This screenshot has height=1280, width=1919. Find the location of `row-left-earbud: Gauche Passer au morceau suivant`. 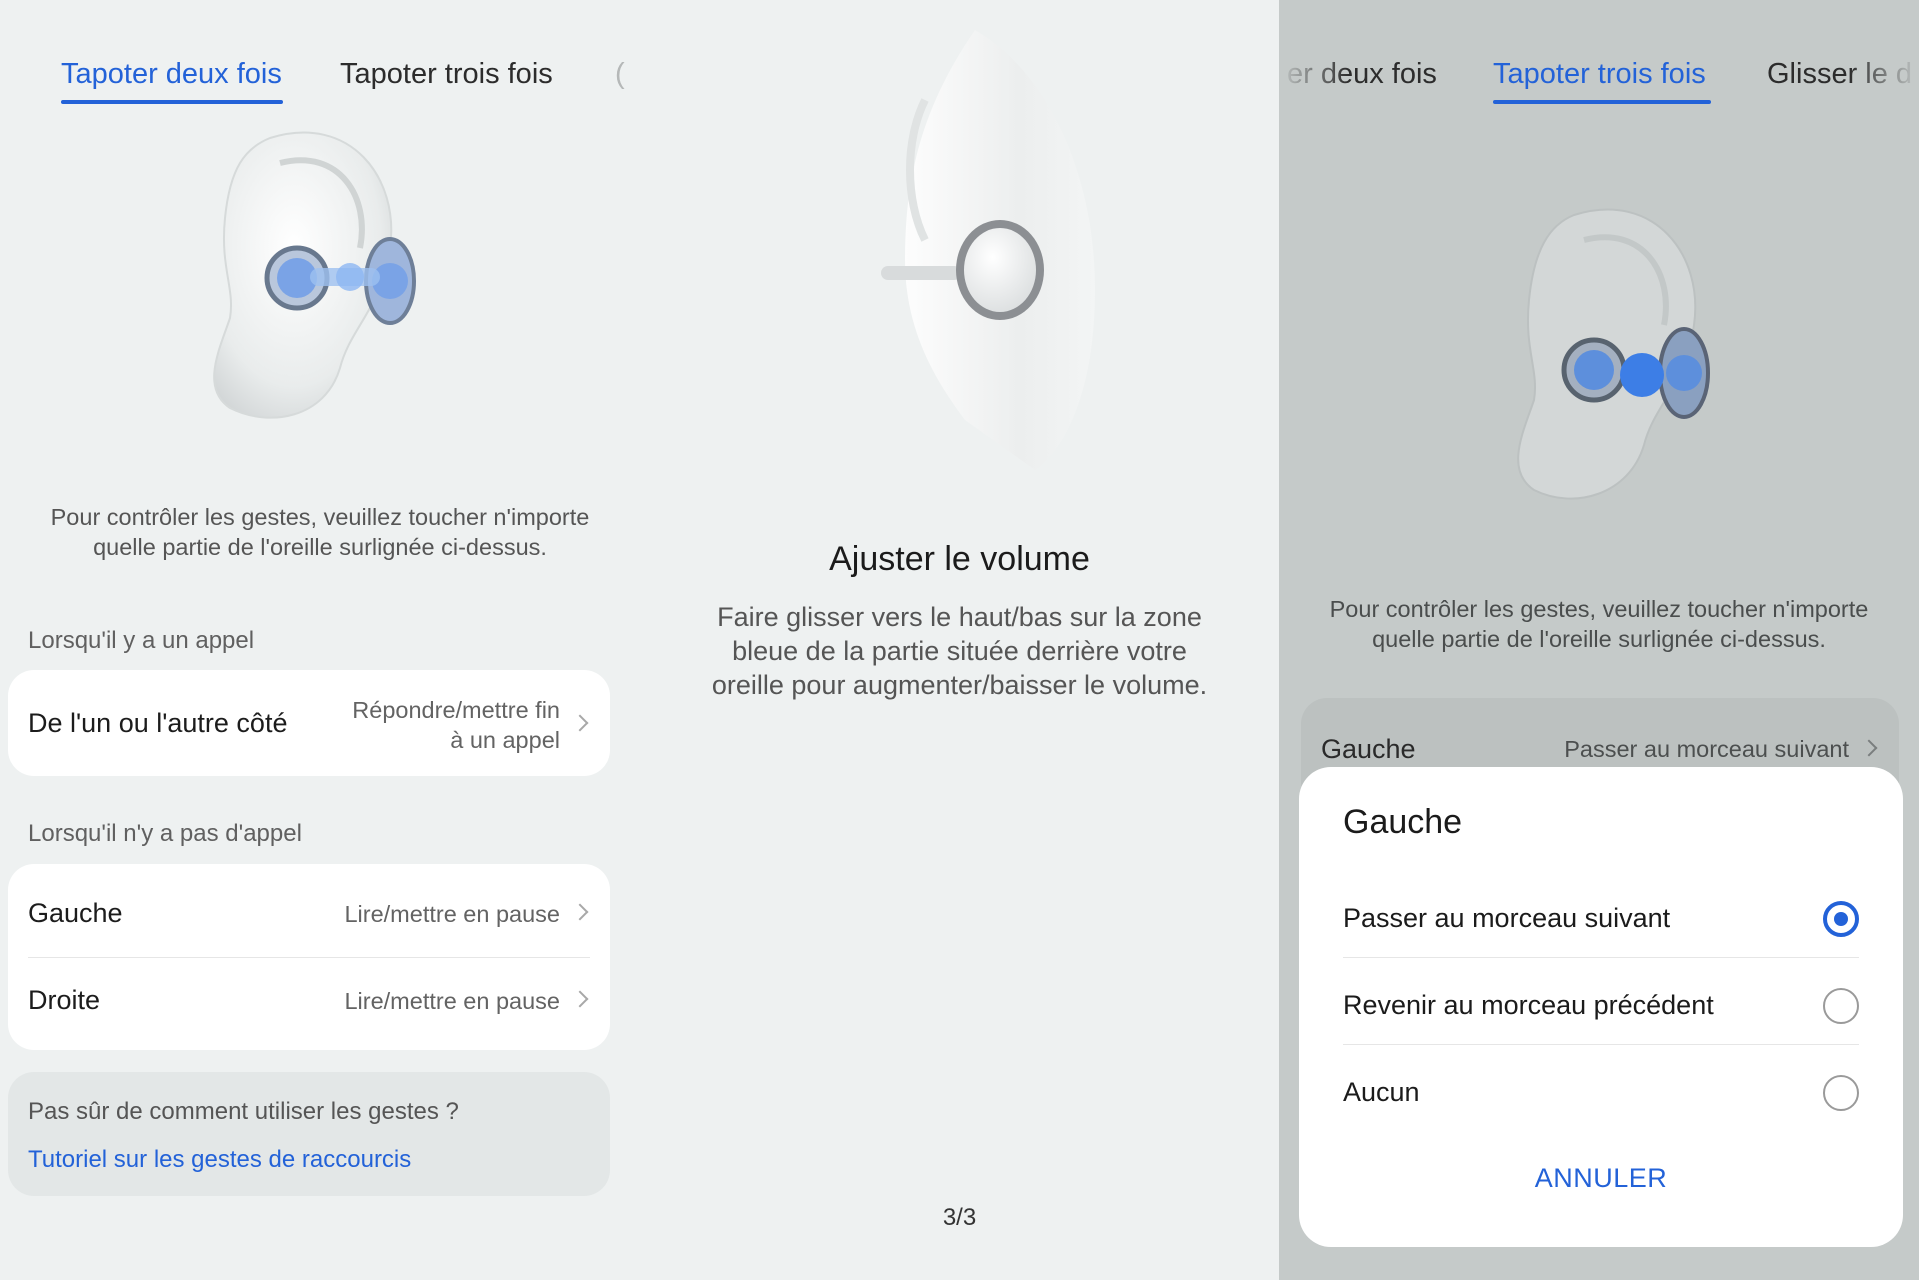

row-left-earbud: Gauche Passer au morceau suivant is located at coordinates (1600, 734).